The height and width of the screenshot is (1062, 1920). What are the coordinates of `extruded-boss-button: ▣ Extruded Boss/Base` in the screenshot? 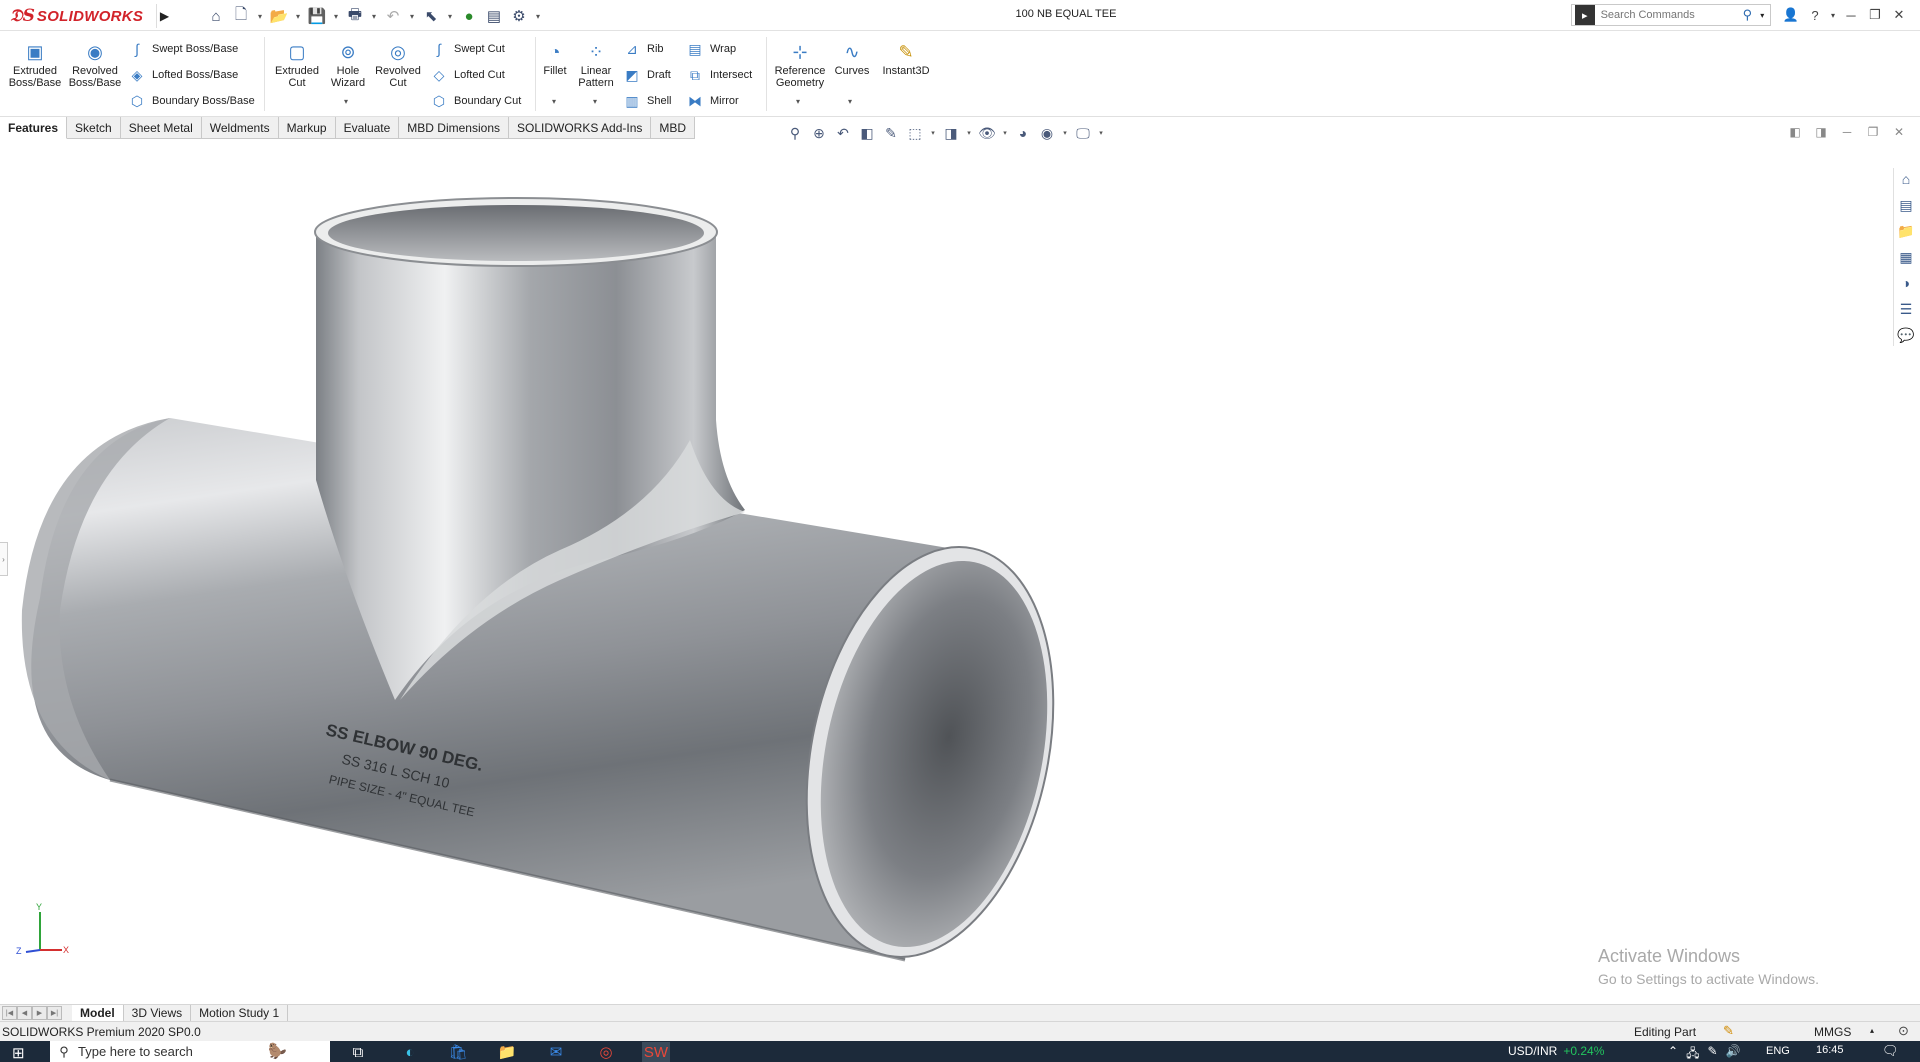 It's located at (35, 64).